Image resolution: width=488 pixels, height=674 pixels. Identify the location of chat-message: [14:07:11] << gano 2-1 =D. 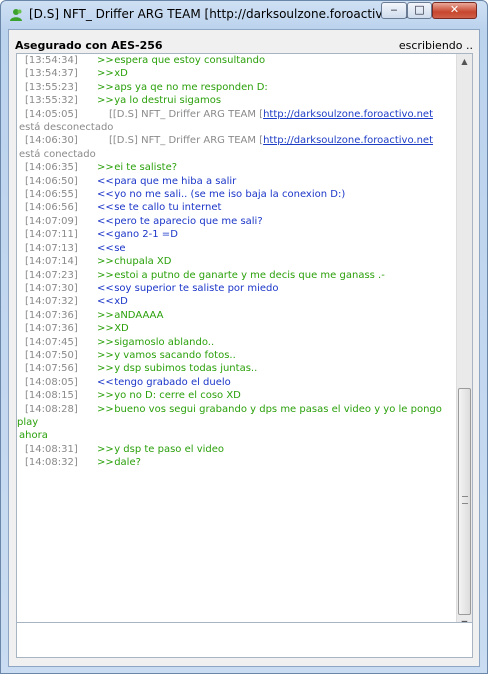
(237, 234).